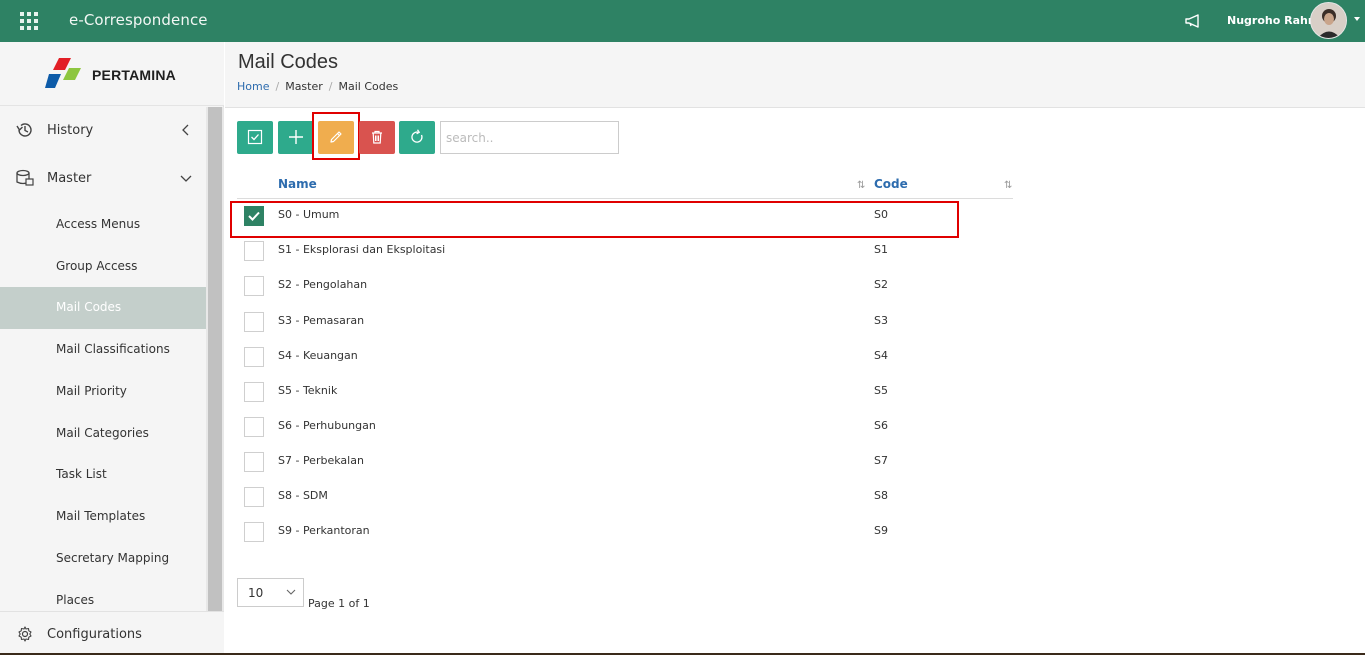 The height and width of the screenshot is (655, 1365). I want to click on pertamina-logo-icon, so click(63, 73).